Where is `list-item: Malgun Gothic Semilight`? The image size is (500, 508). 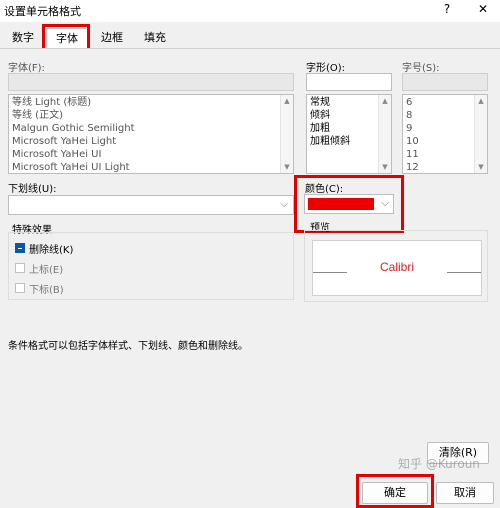
list-item: Malgun Gothic Semilight is located at coordinates (151, 128).